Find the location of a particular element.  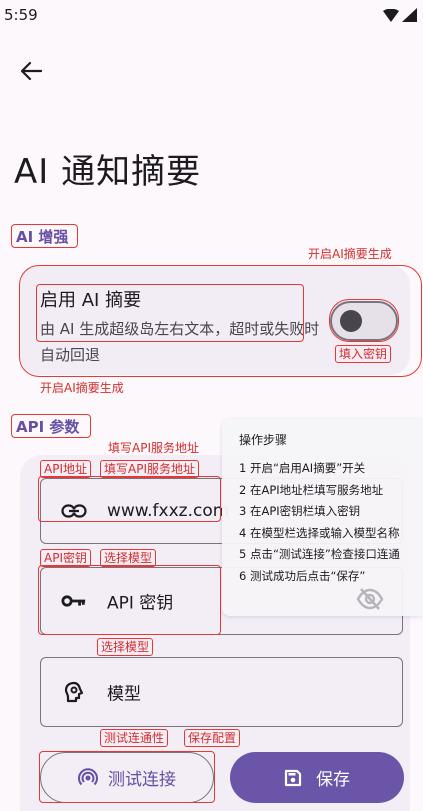

steps-title: 操作步骤 is located at coordinates (263, 440).